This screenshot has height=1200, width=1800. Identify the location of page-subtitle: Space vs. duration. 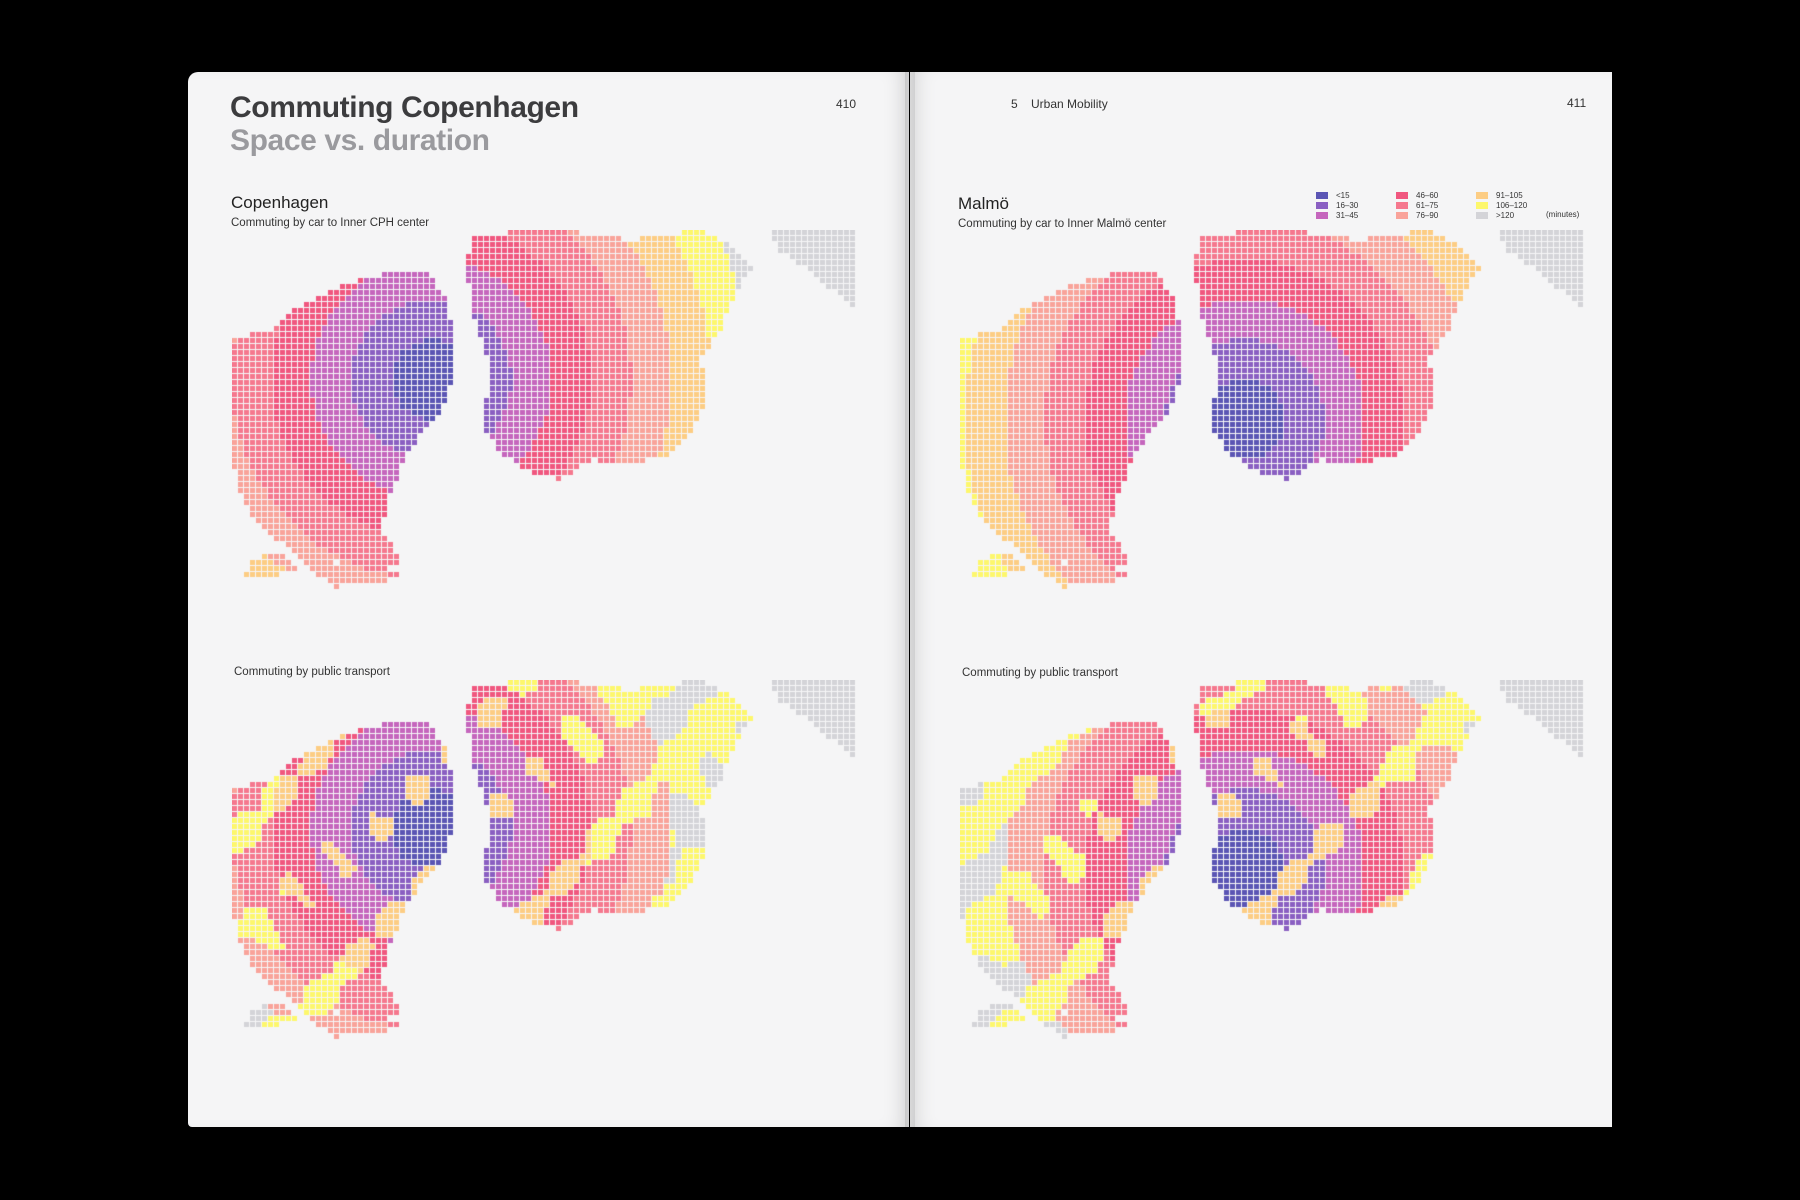
(360, 140).